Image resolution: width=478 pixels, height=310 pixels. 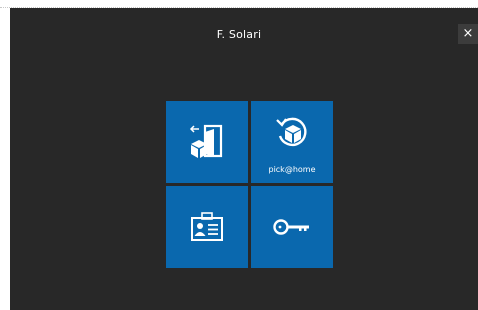 I want to click on tile-pick-at-home: pick@home, so click(x=292, y=142).